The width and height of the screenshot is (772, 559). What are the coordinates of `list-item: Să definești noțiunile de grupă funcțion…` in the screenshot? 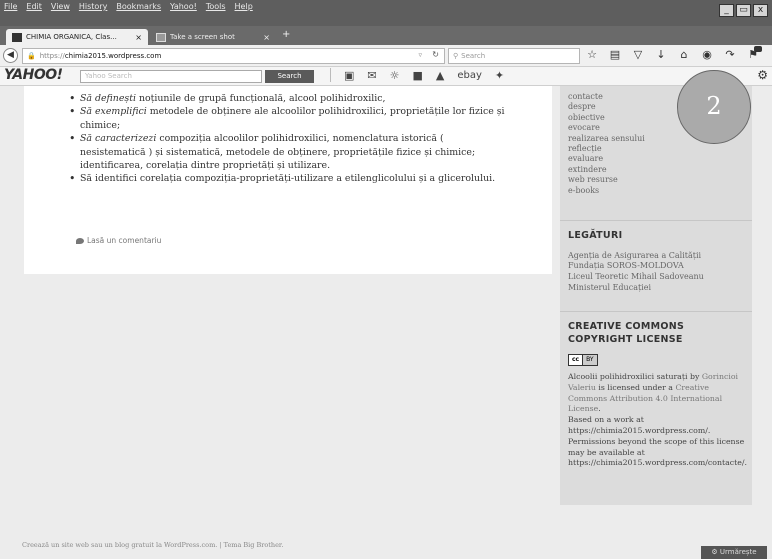 It's located at (288, 99).